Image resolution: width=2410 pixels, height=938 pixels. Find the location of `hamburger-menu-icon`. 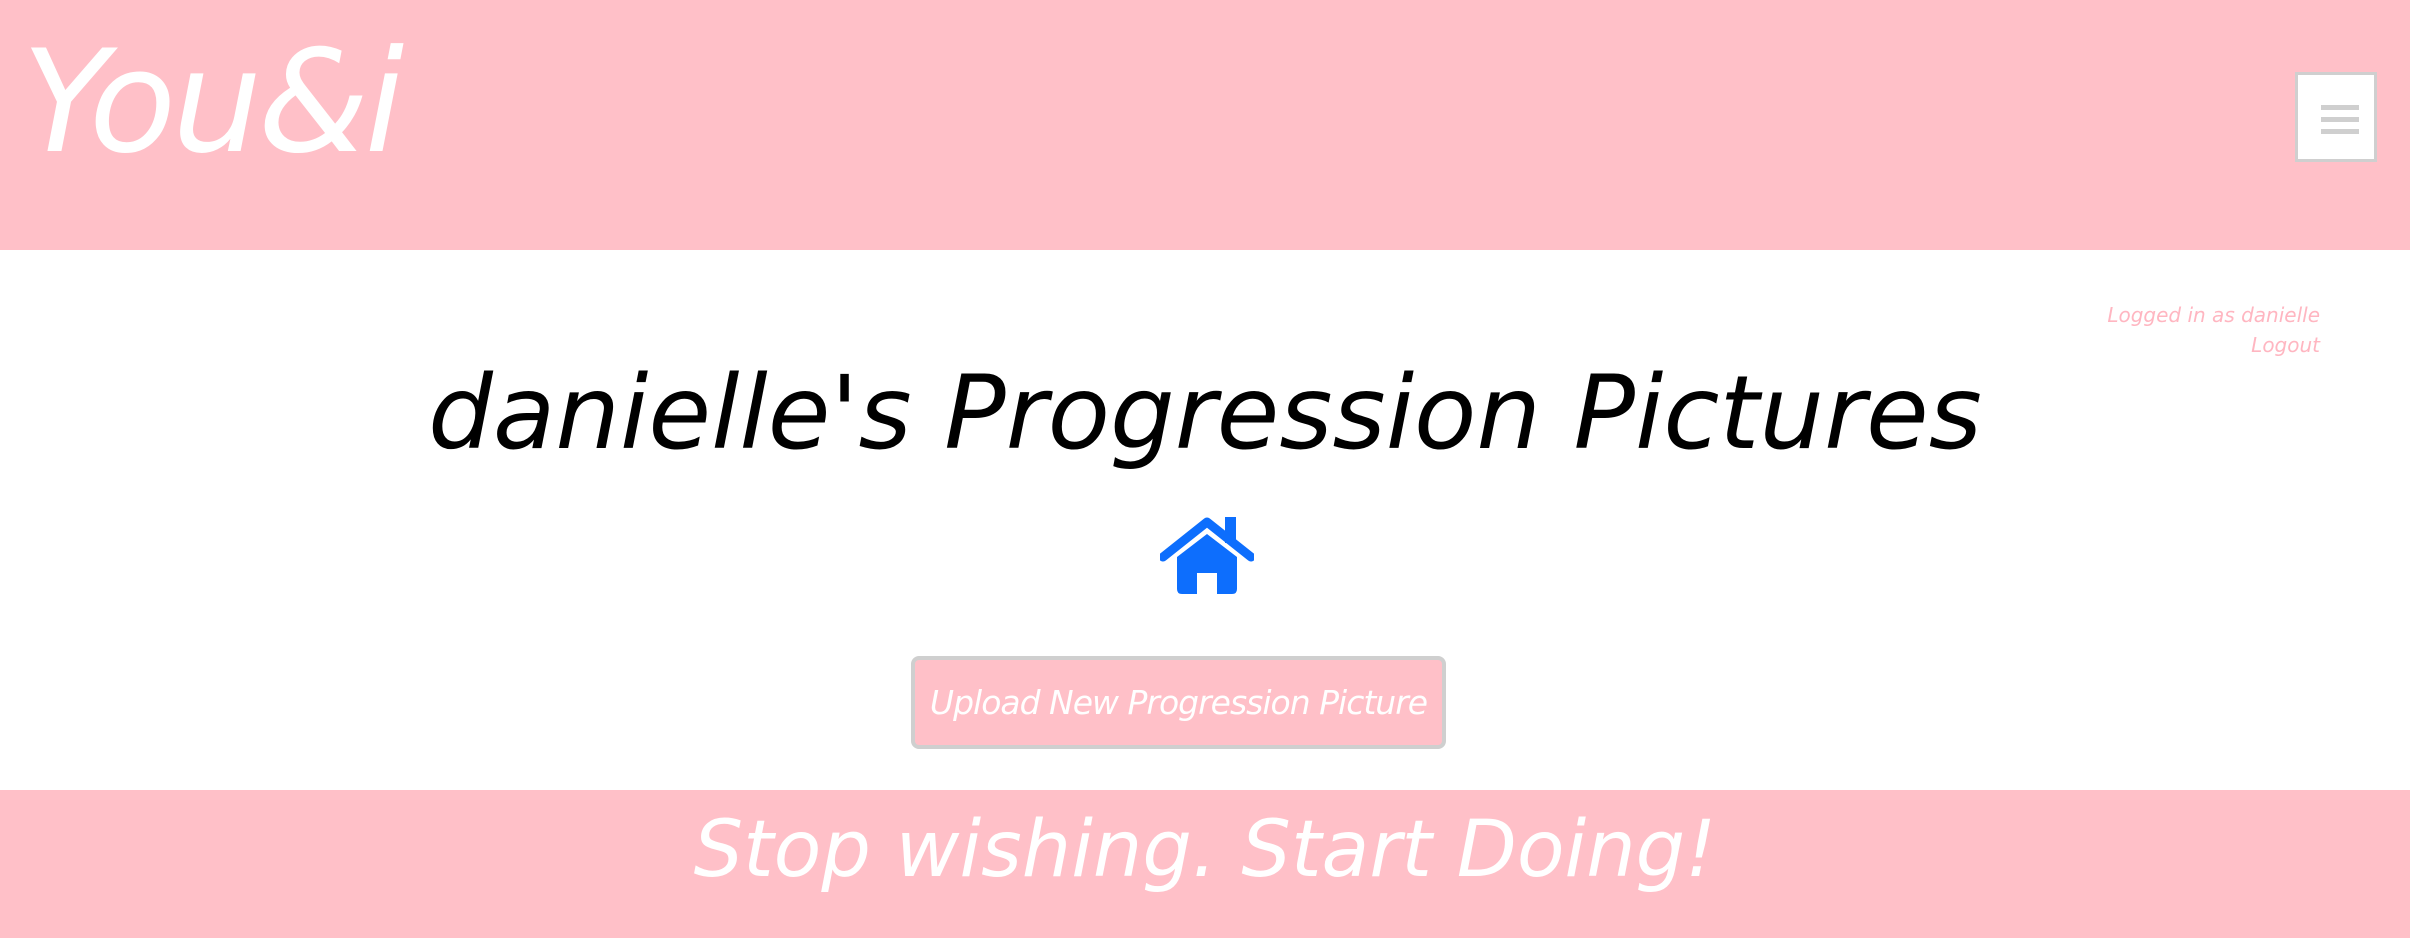

hamburger-menu-icon is located at coordinates (2340, 120).